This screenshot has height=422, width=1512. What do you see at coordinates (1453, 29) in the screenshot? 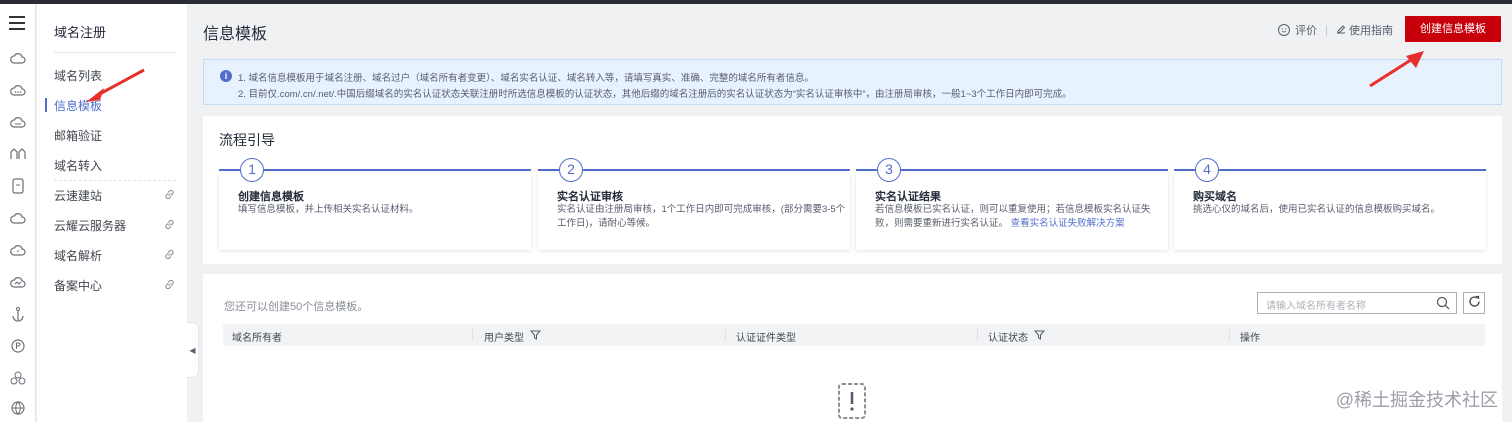
I see `create-template-button: 创建信息模板` at bounding box center [1453, 29].